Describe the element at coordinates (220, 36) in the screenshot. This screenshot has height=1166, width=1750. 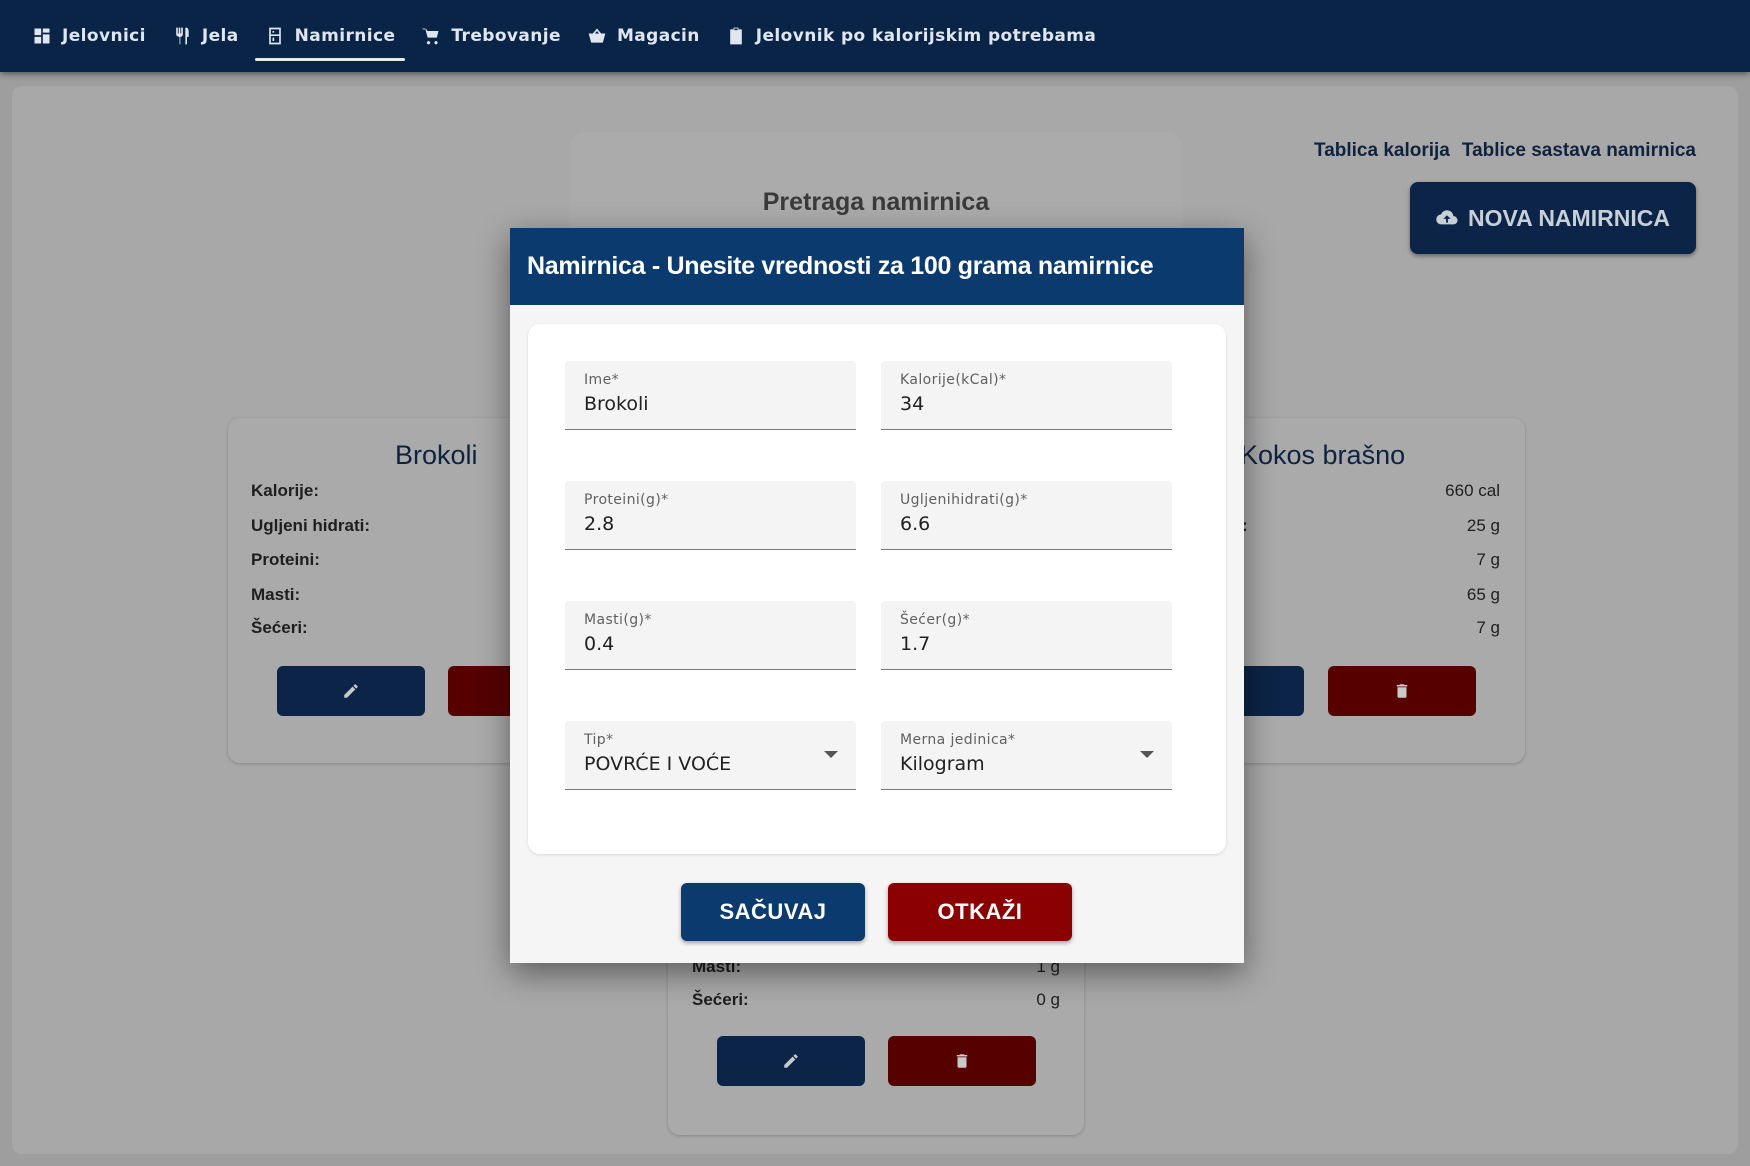
I see `nav-label: Jela` at that location.